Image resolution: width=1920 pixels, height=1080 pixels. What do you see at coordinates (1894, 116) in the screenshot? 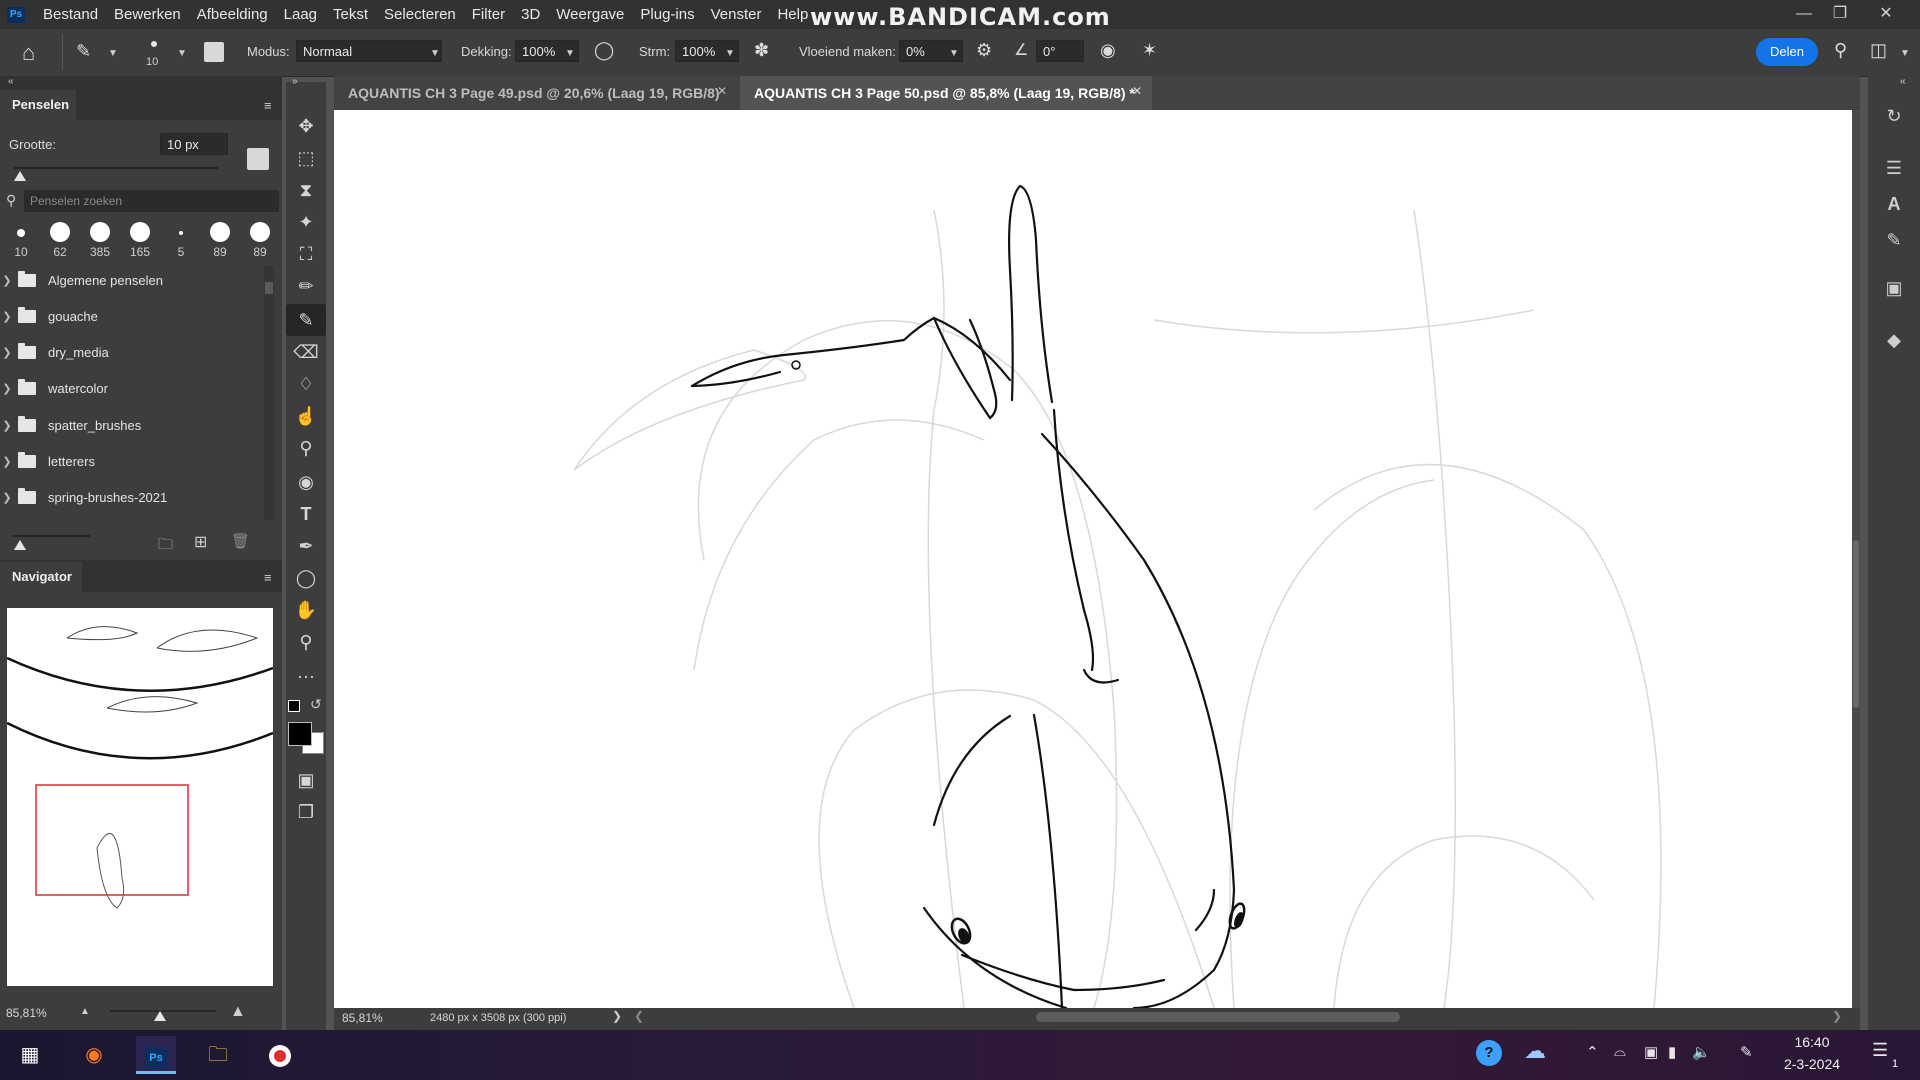
I see `history-panel-icon: ↻` at bounding box center [1894, 116].